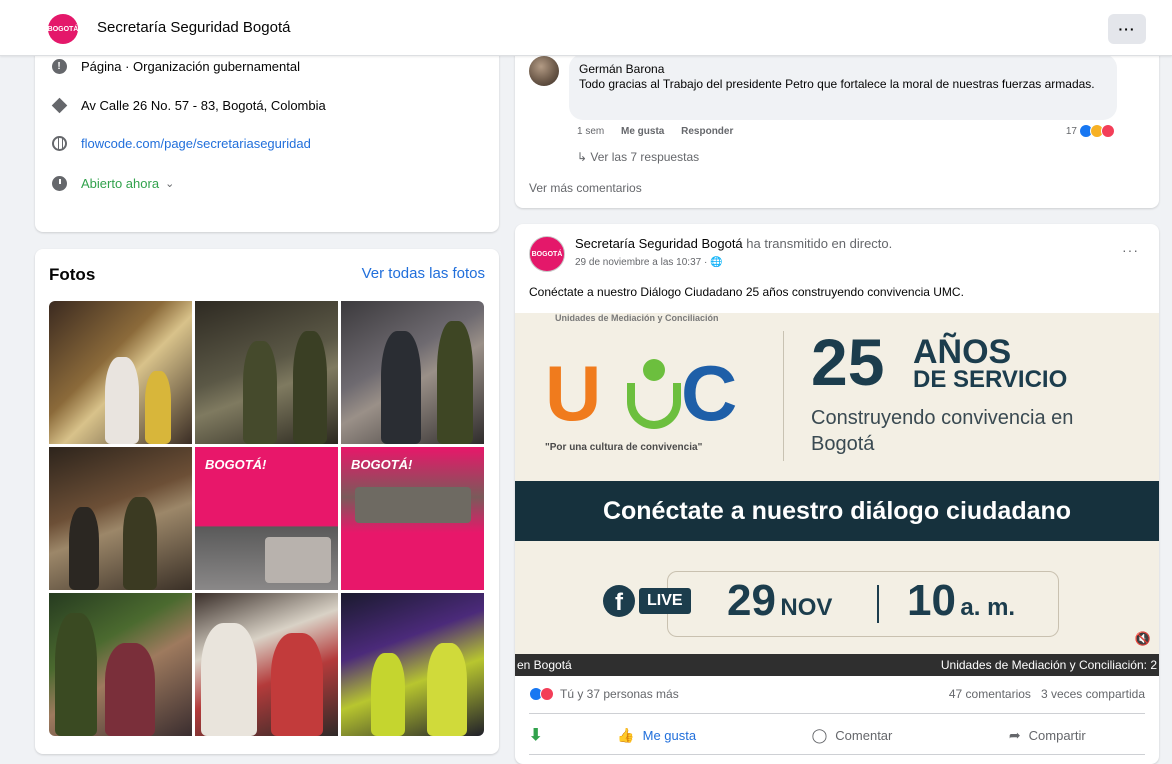  Describe the element at coordinates (1093, 694) in the screenshot. I see `shares-count: 3 veces compartida` at that location.